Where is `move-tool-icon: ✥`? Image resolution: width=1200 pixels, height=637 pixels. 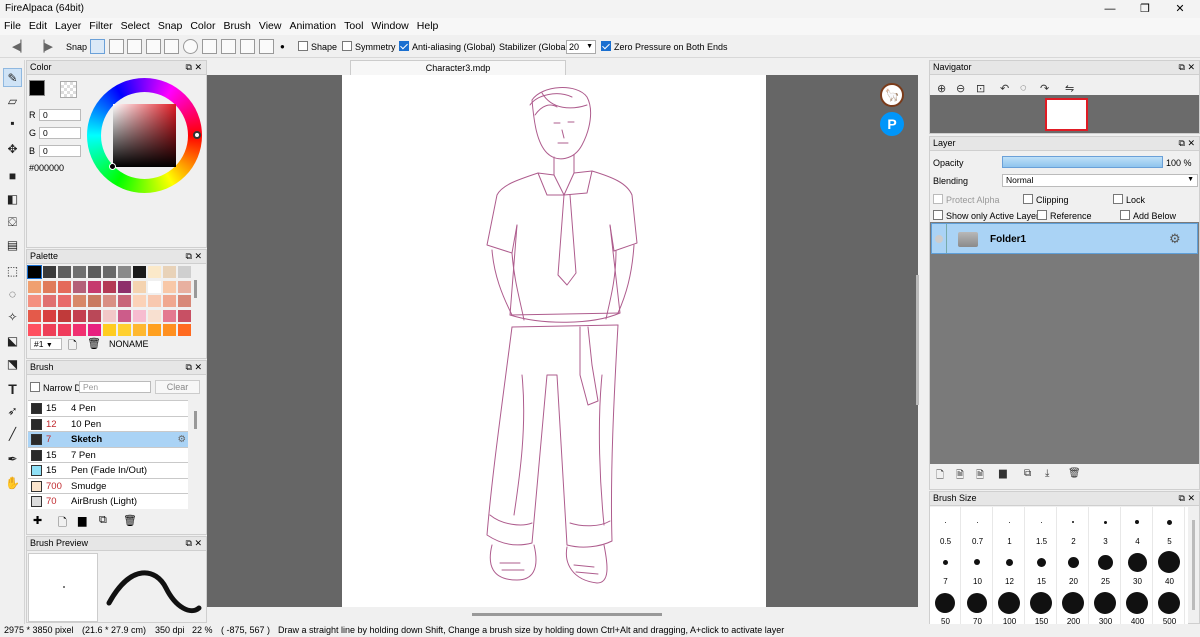 move-tool-icon: ✥ is located at coordinates (12, 149).